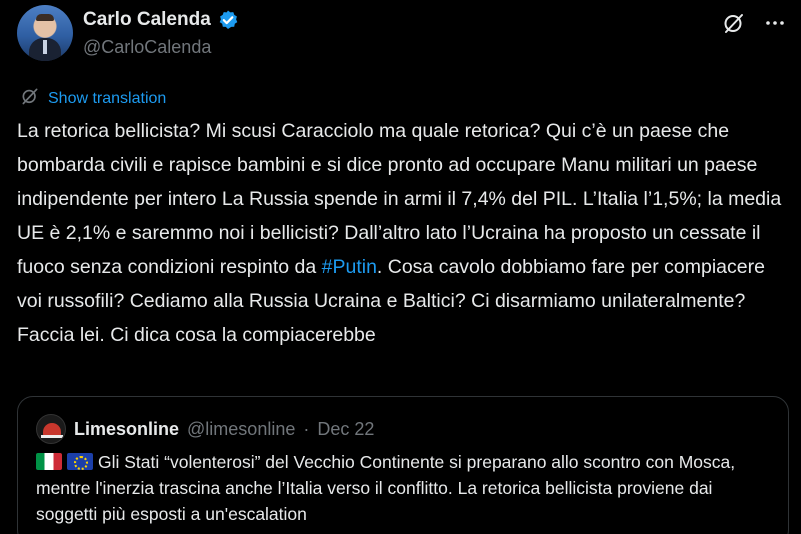  What do you see at coordinates (349, 267) in the screenshot?
I see `hashtag-link: #Putin` at bounding box center [349, 267].